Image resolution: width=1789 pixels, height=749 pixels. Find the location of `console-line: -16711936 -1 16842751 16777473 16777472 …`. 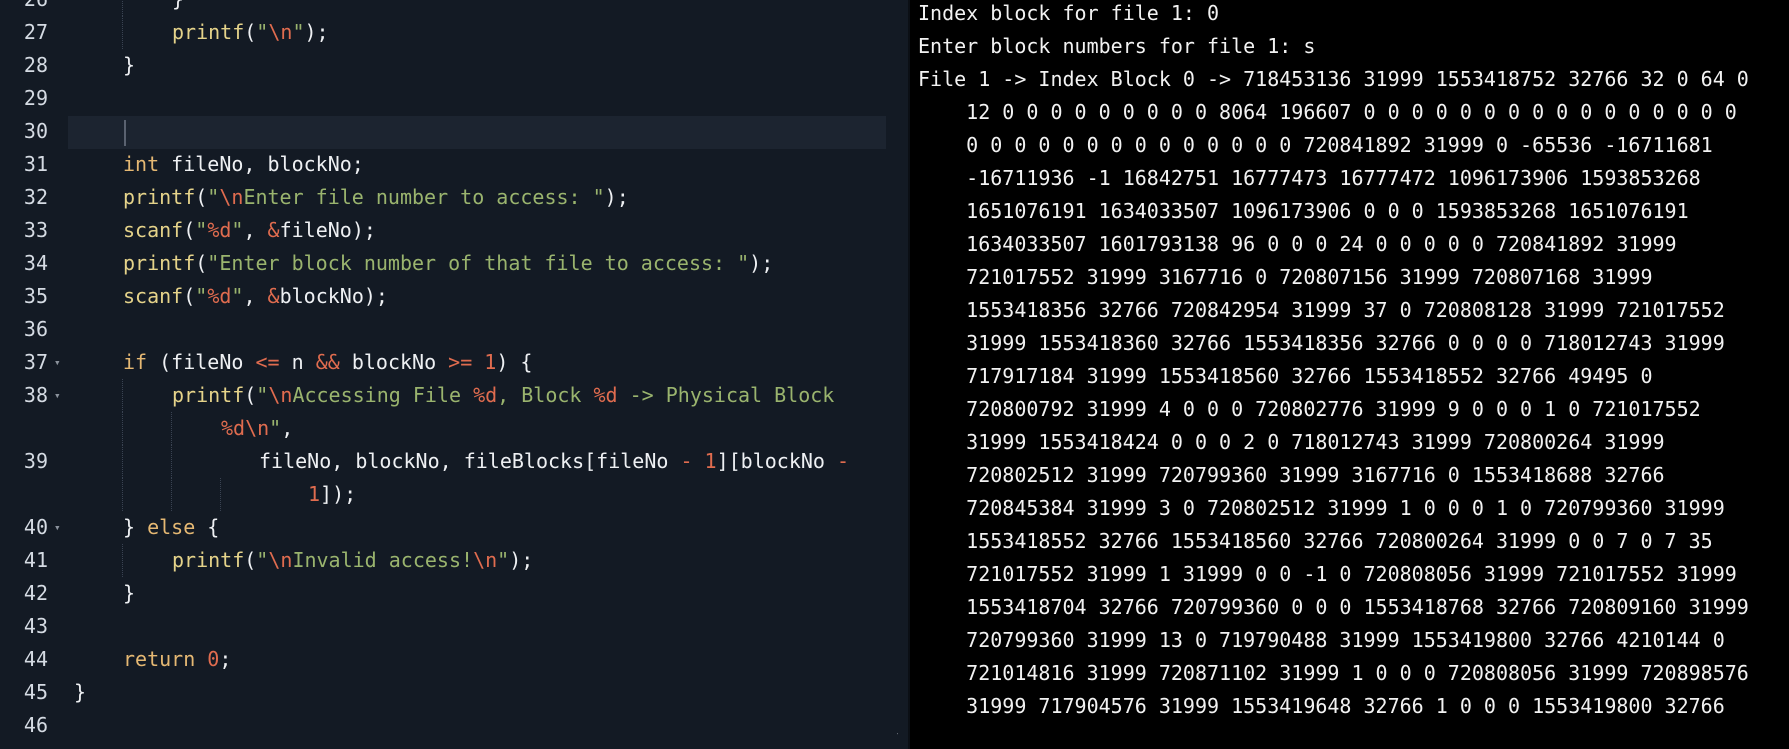

console-line: -16711936 -1 16842751 16777473 16777472 … is located at coordinates (1309, 178).